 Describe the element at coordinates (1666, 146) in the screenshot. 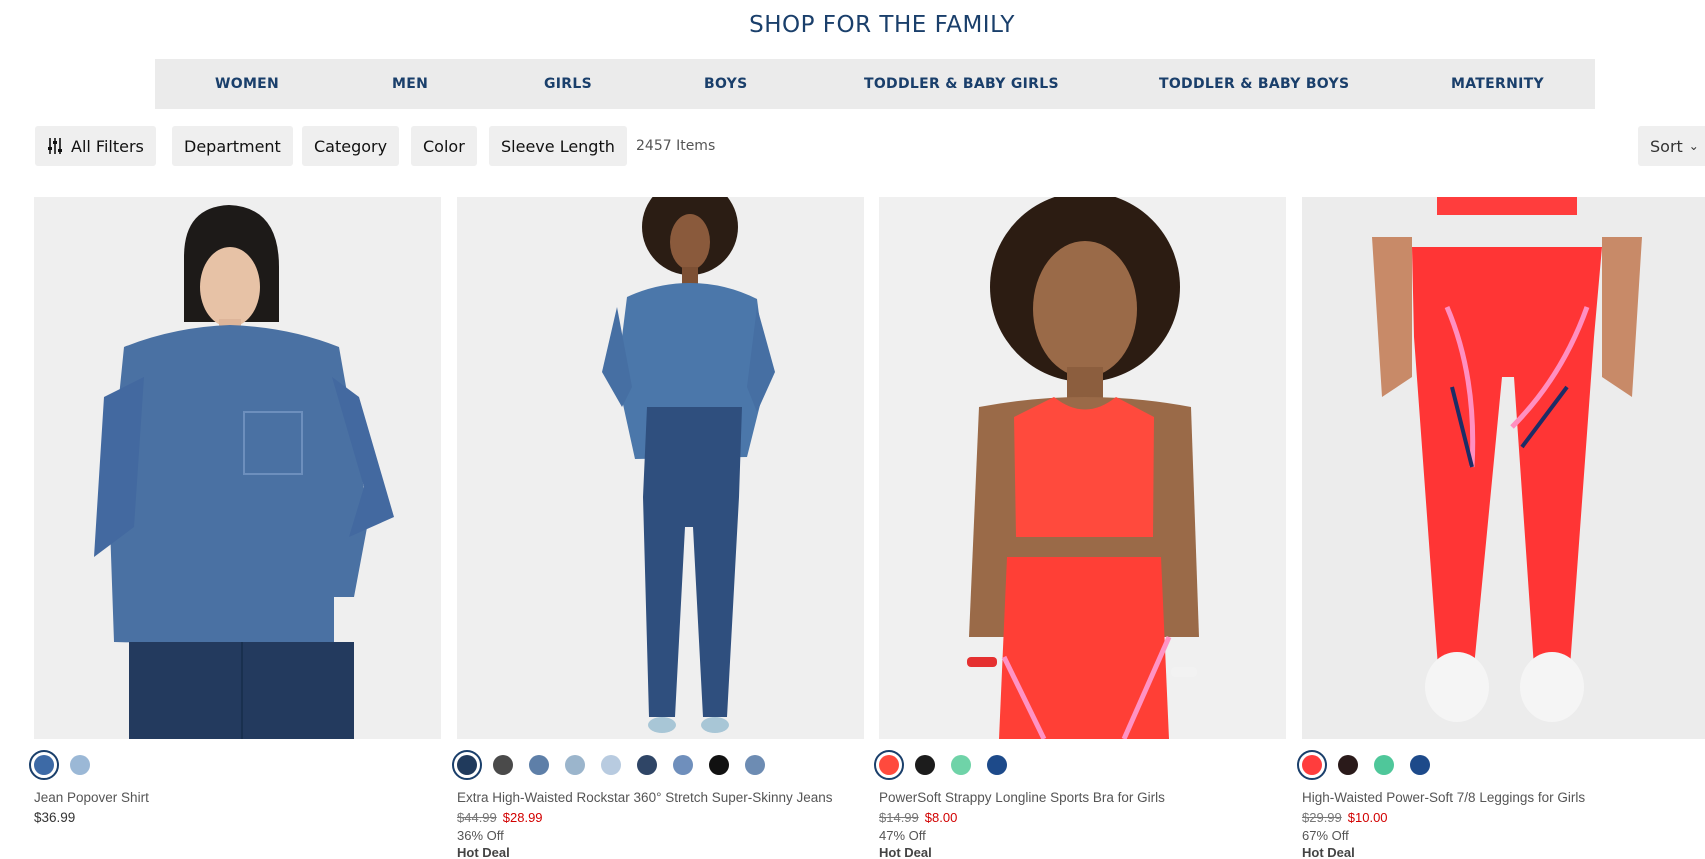

I see `sort-label: Sort` at that location.